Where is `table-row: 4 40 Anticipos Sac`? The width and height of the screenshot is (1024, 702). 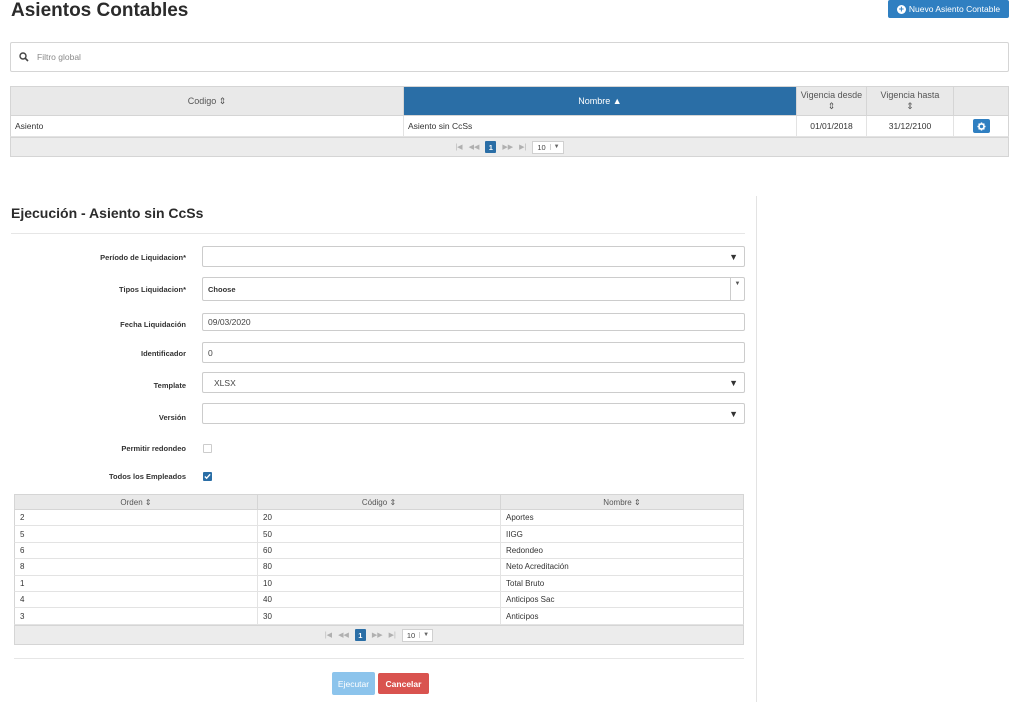 table-row: 4 40 Anticipos Sac is located at coordinates (379, 600).